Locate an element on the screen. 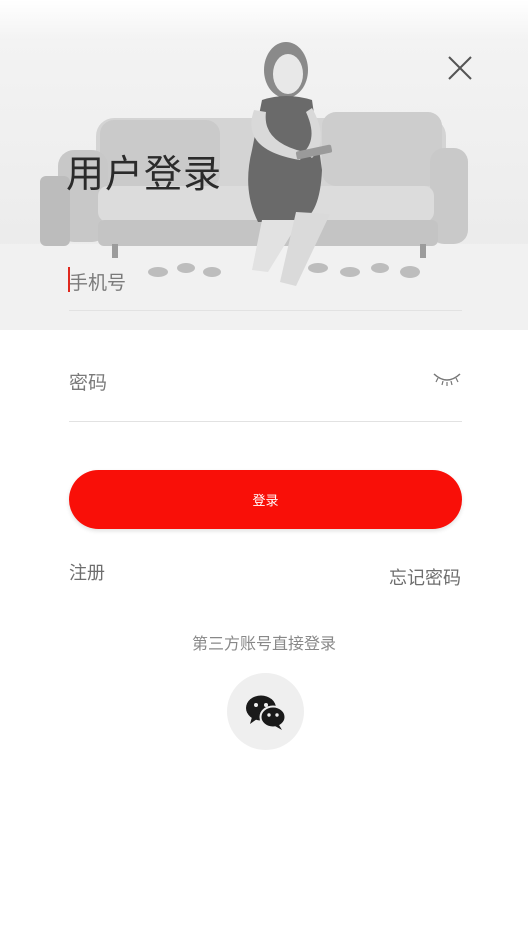 This screenshot has width=528, height=938. login-button: 登录 is located at coordinates (265, 499).